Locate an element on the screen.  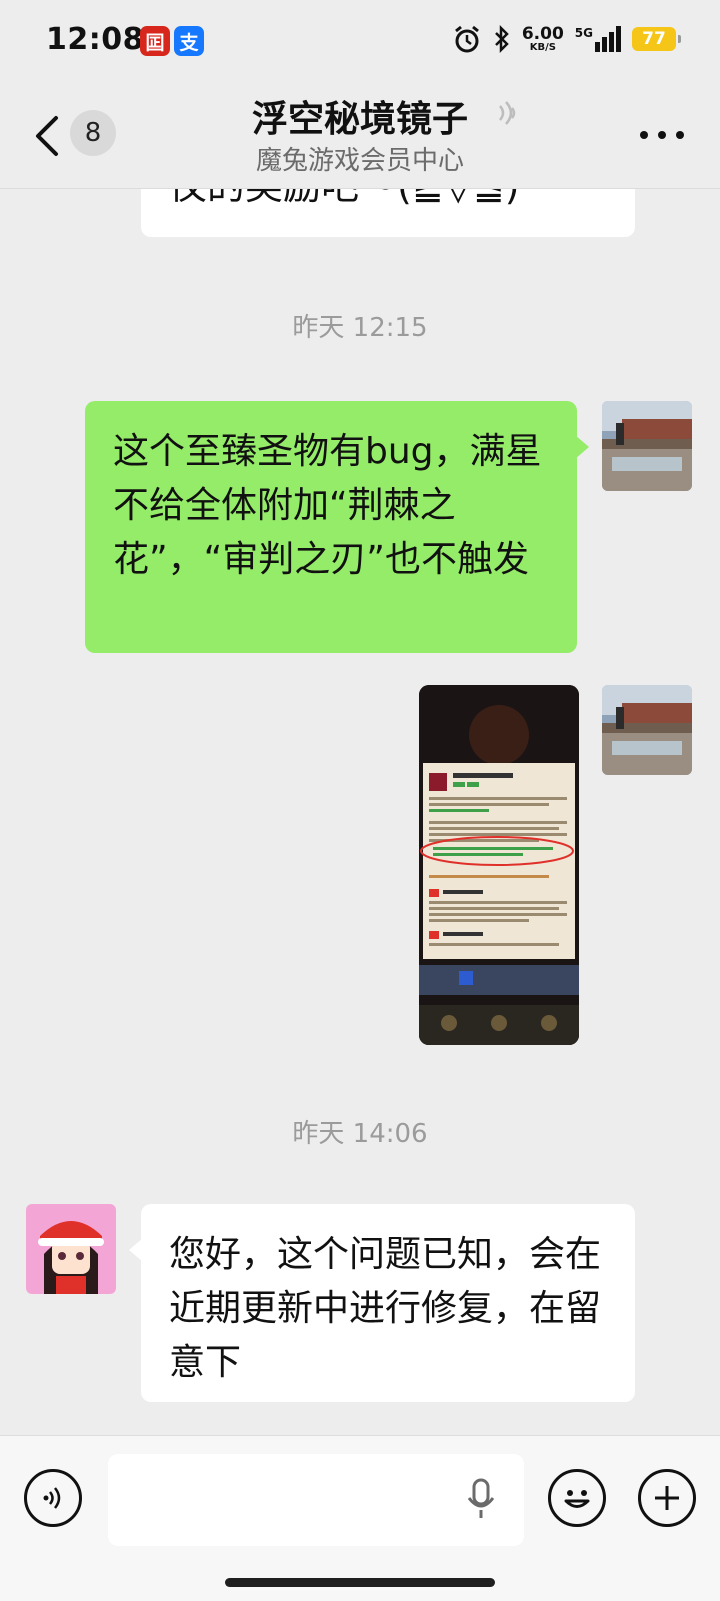
incoming-message-bubble: 您好，这个问题已知，会在近期更新中进行修复，在留意下 is located at coordinates (382, 1303).